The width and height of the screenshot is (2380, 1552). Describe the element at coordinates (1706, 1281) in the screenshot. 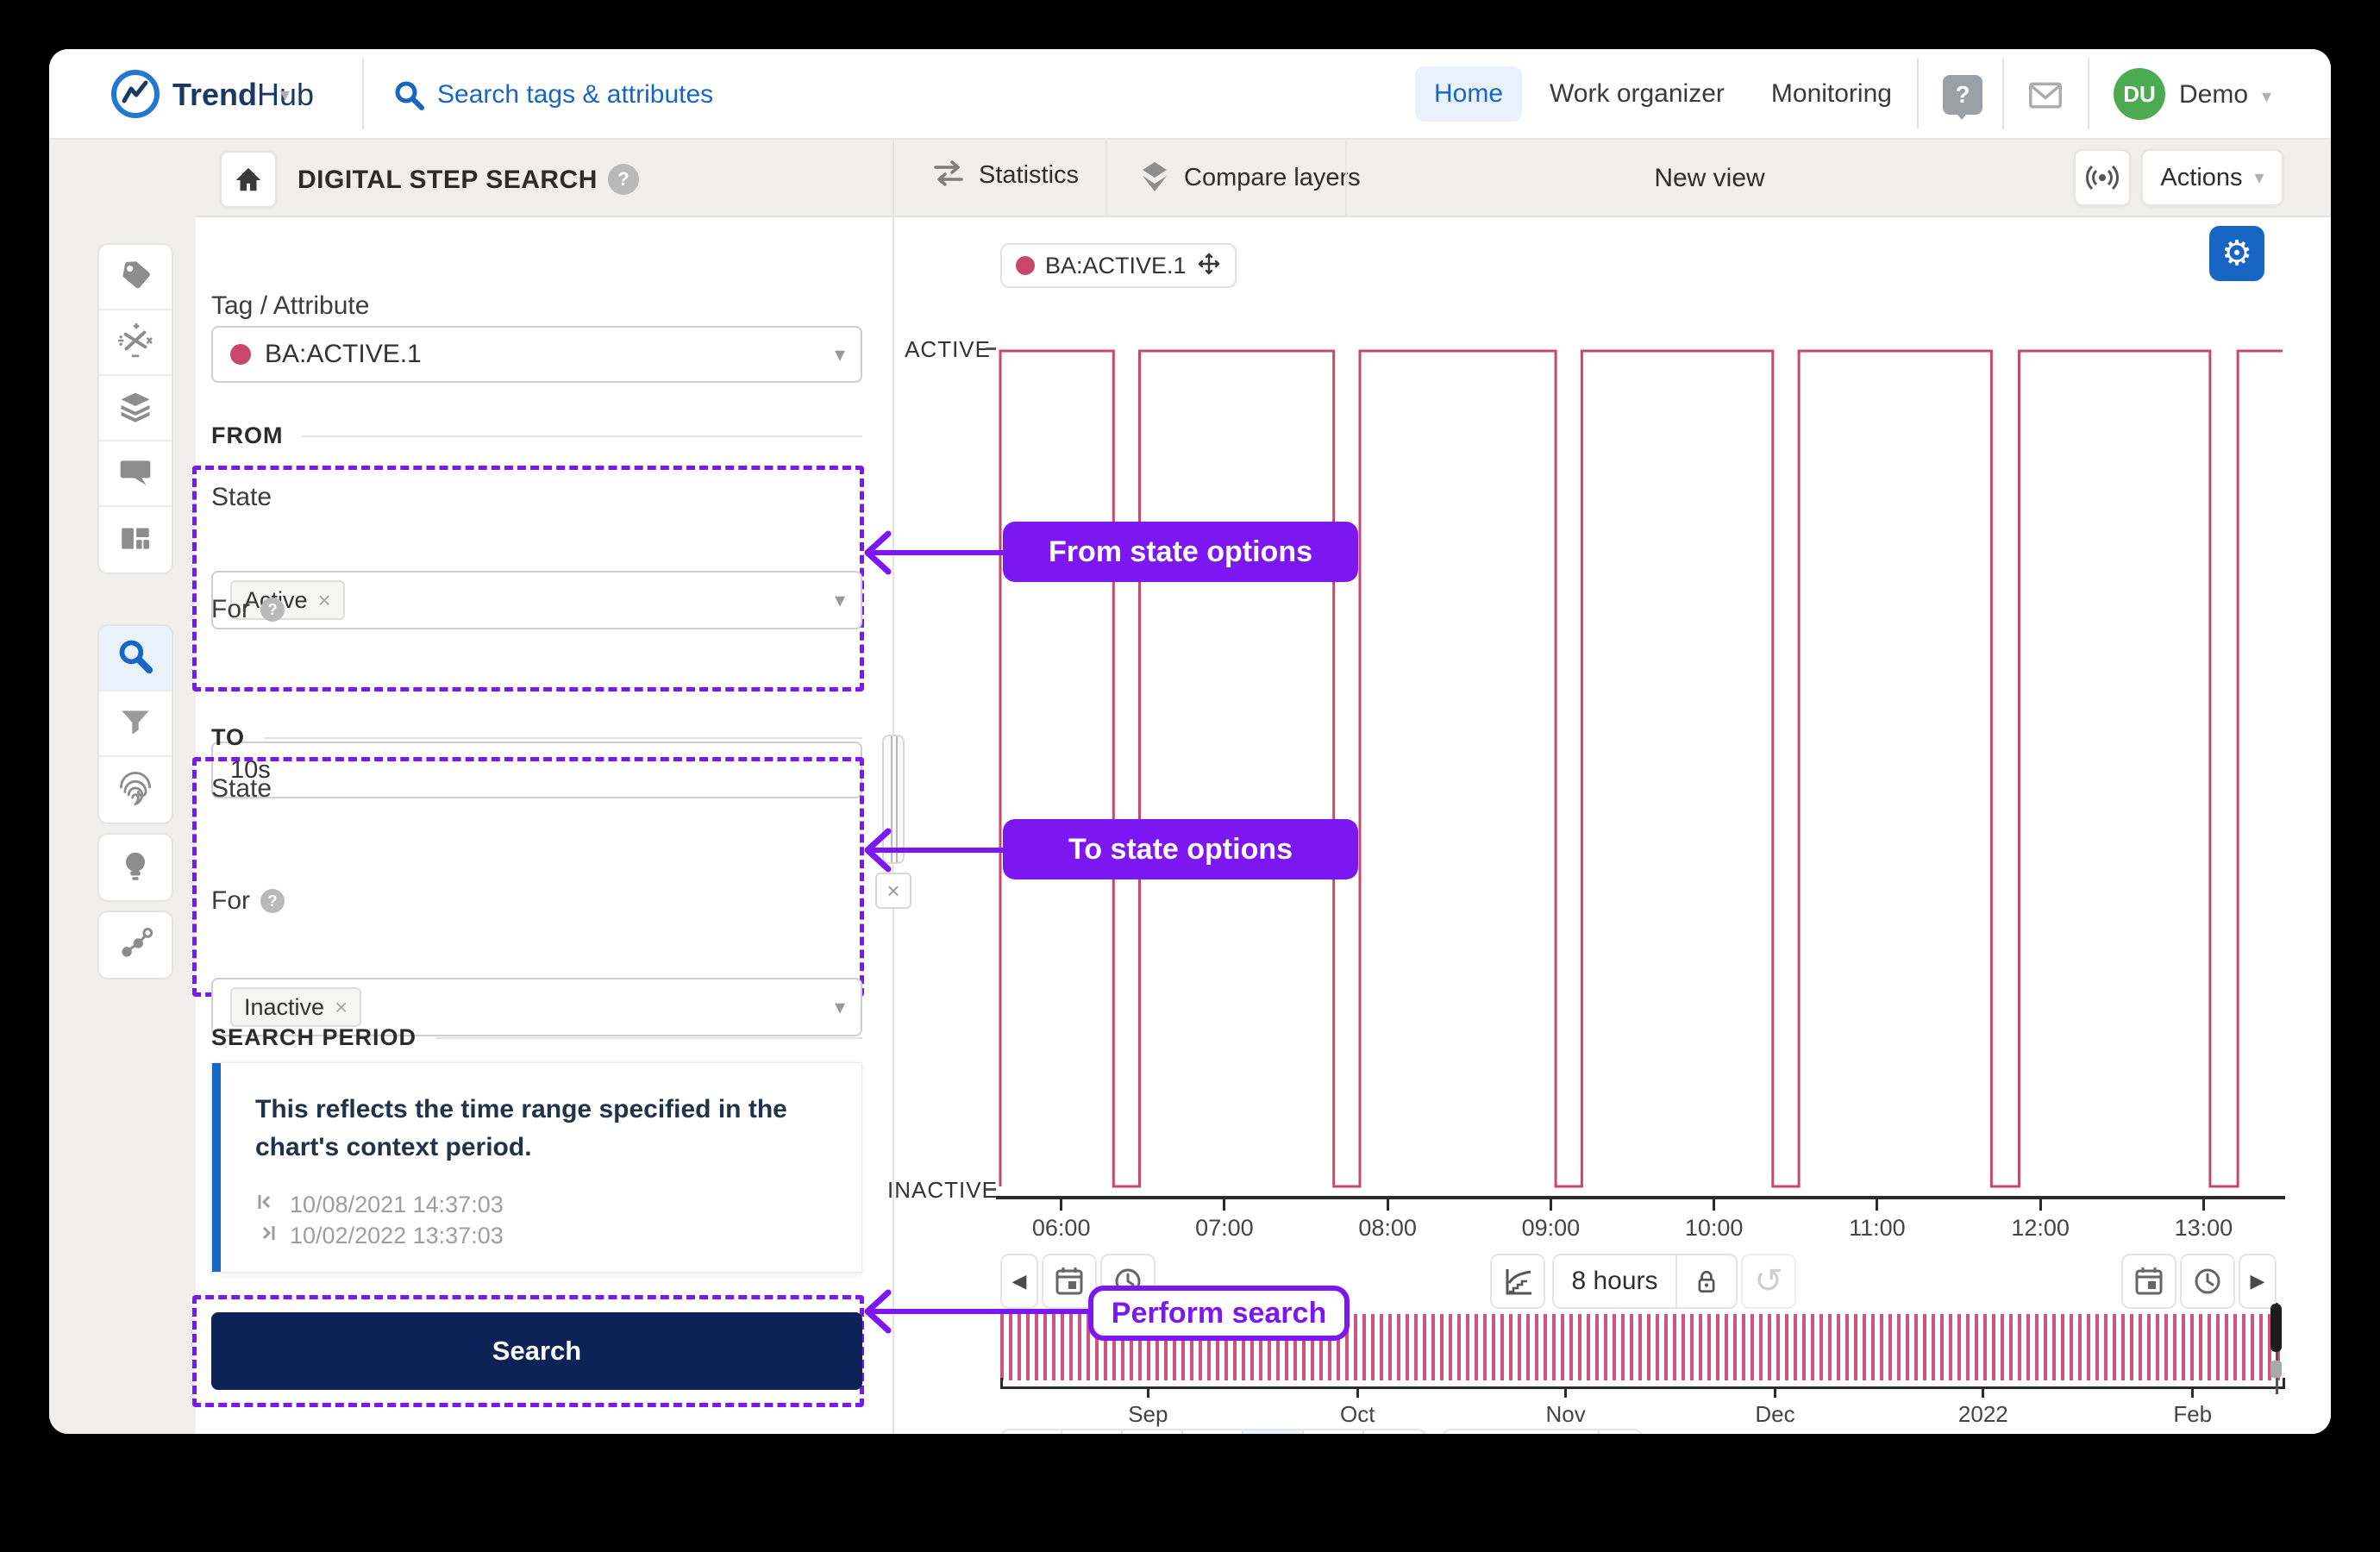

I see `lock-icon` at that location.